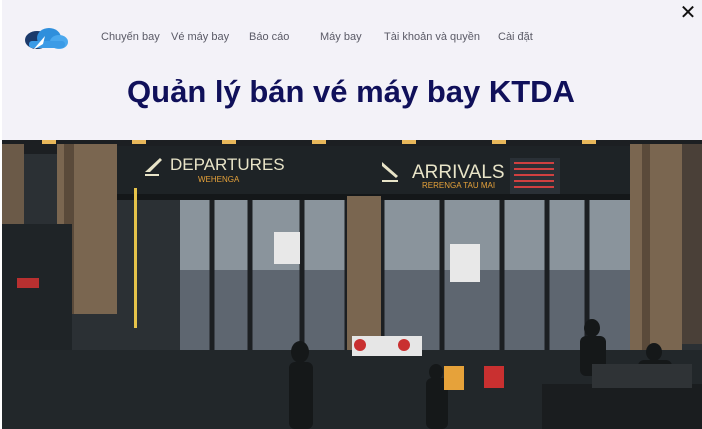 Image resolution: width=702 pixels, height=429 pixels. What do you see at coordinates (200, 37) in the screenshot?
I see `nav-item-tickets: Vé máy bay` at bounding box center [200, 37].